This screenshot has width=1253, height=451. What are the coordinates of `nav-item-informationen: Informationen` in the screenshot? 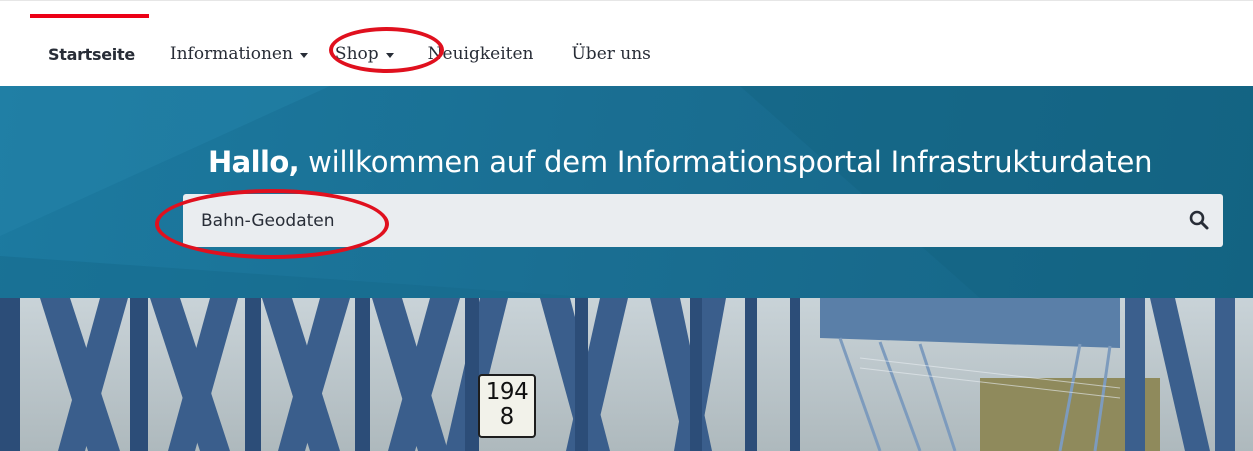 It's located at (239, 54).